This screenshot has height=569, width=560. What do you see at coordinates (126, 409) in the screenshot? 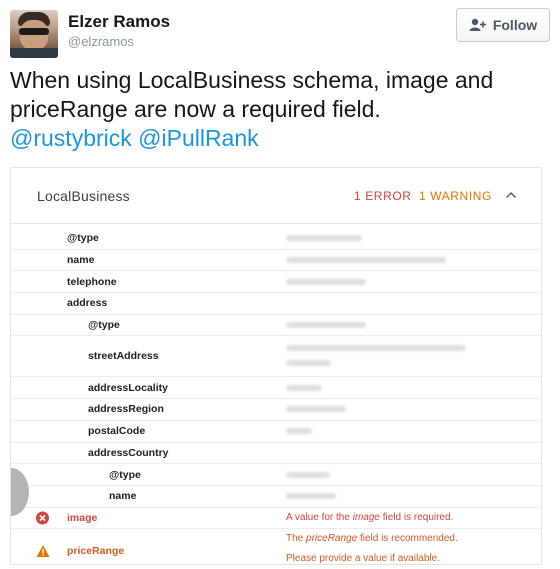
I see `property-name: addressRegion` at bounding box center [126, 409].